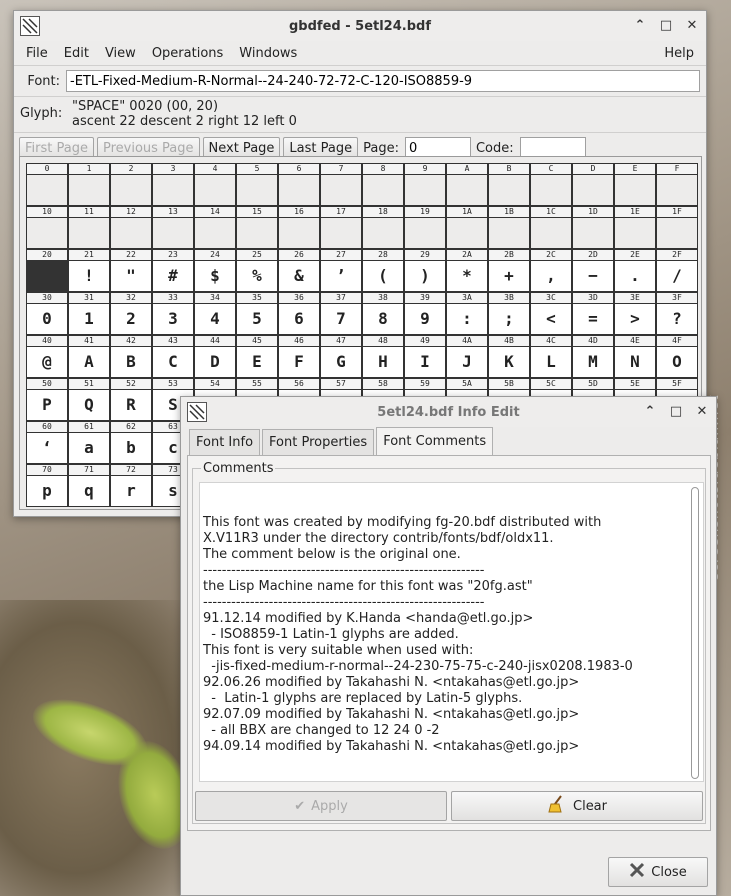 This screenshot has width=731, height=896. Describe the element at coordinates (360, 26) in the screenshot. I see `main-titlebar: gbdfed - 5etl24.bdf ⌃ □ ✕` at that location.